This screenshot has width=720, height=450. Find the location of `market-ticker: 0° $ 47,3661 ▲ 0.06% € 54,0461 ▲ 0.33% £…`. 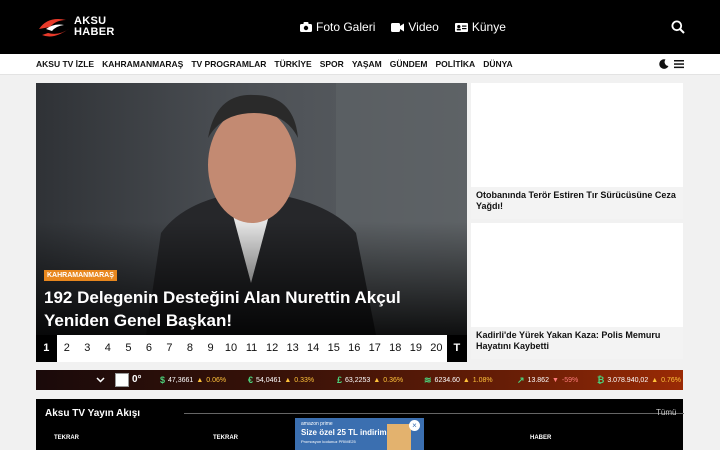

market-ticker: 0° $ 47,3661 ▲ 0.06% € 54,0461 ▲ 0.33% £… is located at coordinates (359, 380).